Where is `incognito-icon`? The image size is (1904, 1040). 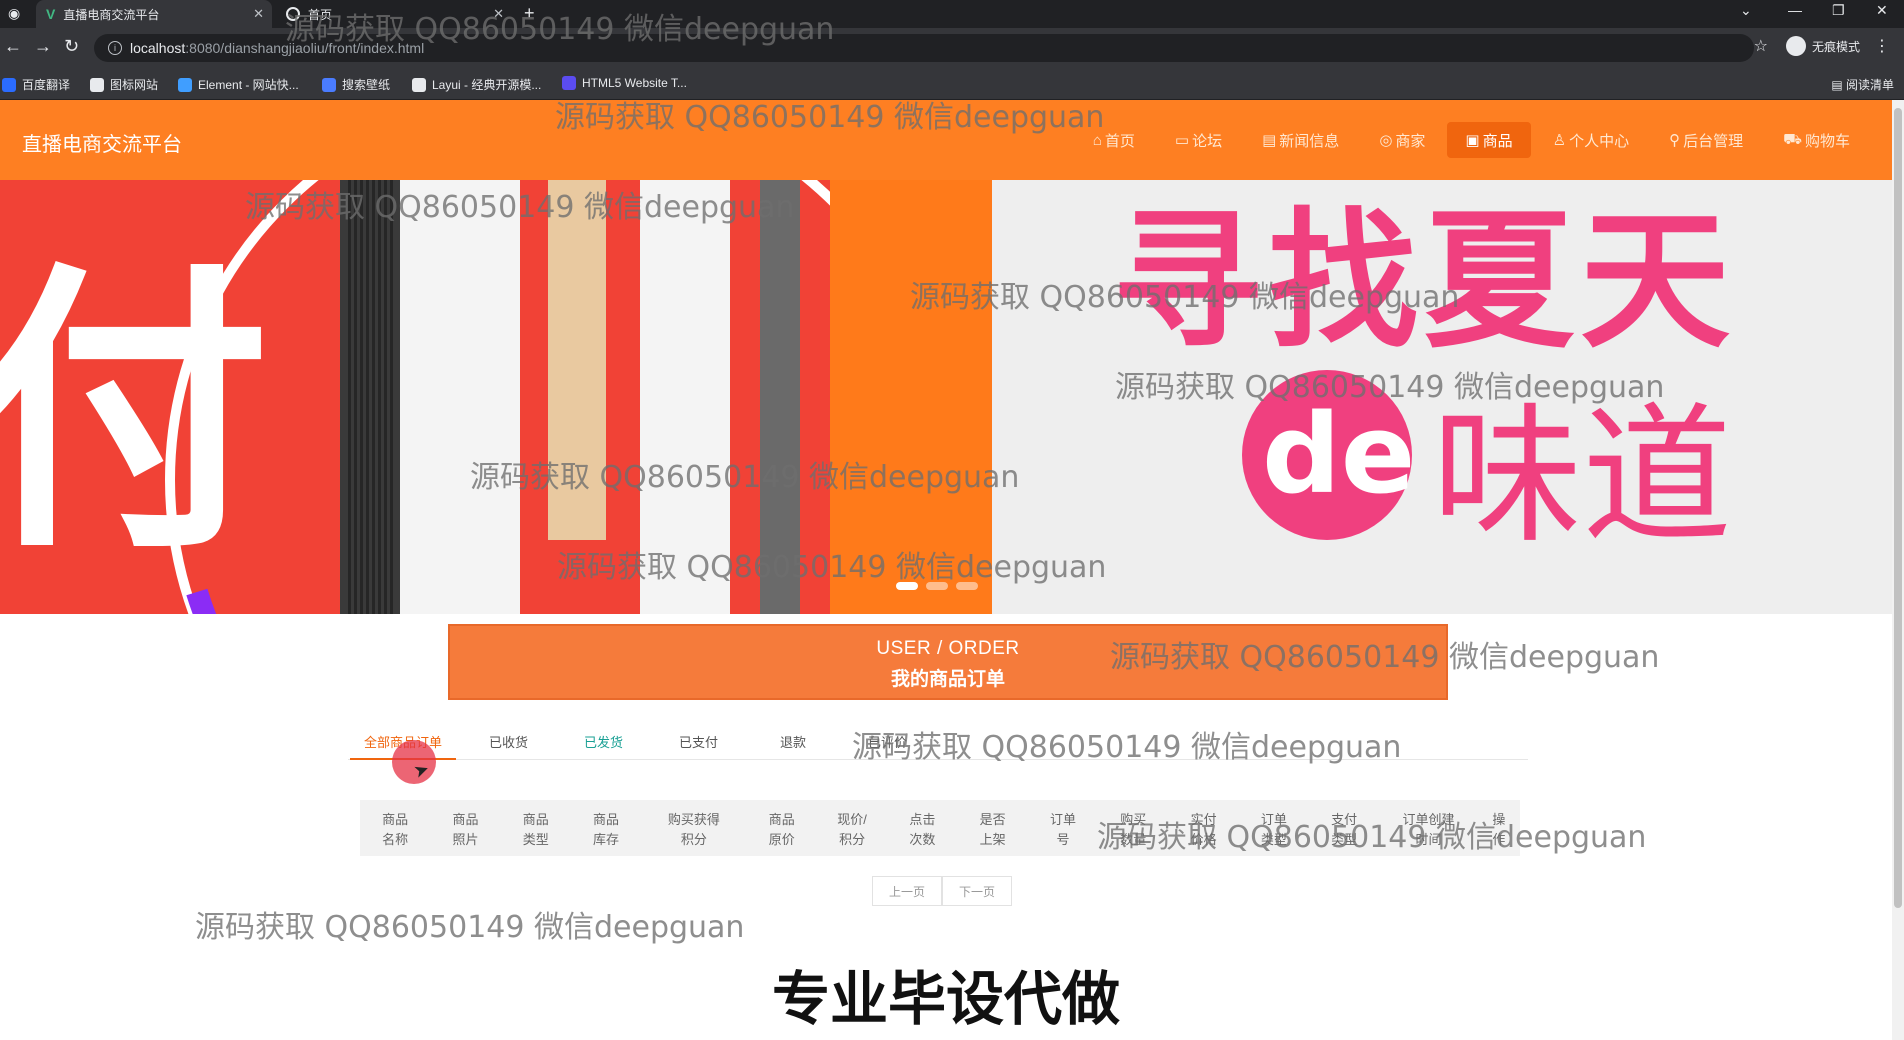 incognito-icon is located at coordinates (1795, 46).